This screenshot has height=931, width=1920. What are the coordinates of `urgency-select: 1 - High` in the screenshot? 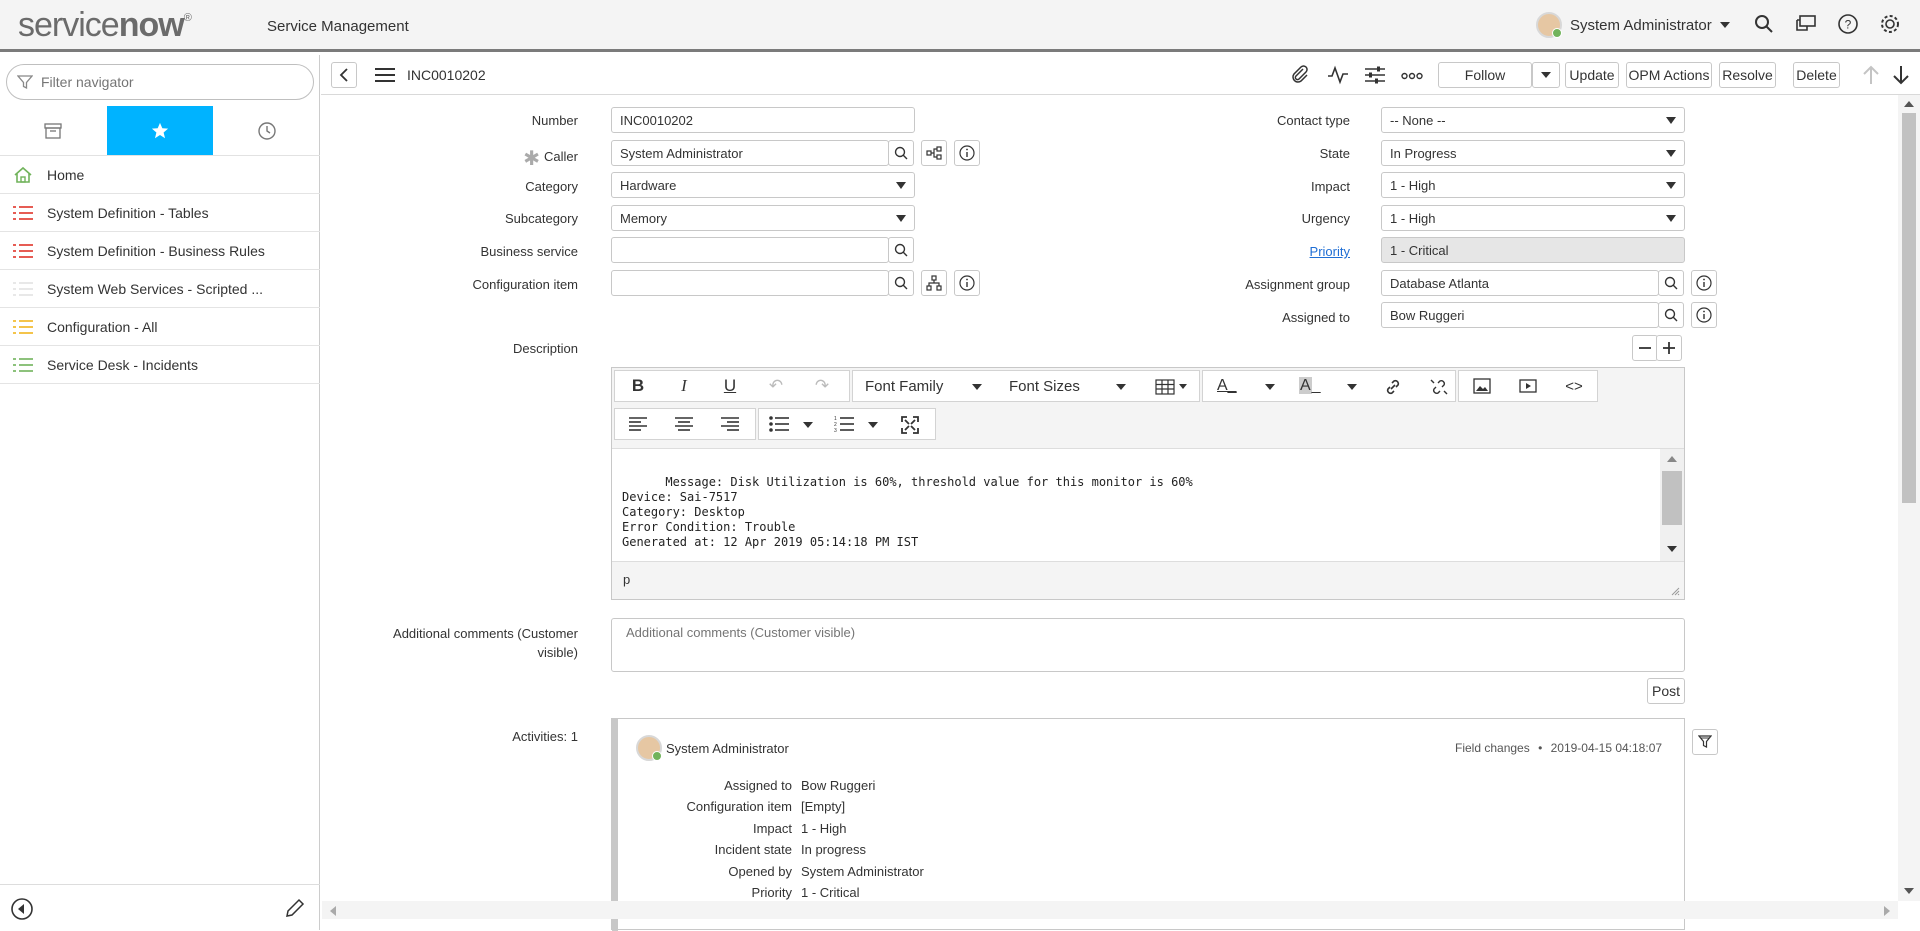 It's located at (1533, 218).